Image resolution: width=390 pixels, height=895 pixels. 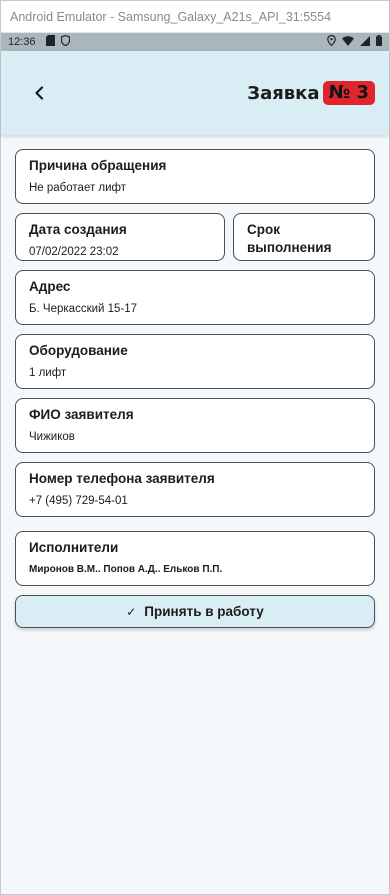 I want to click on address-label: Адрес, so click(x=50, y=286).